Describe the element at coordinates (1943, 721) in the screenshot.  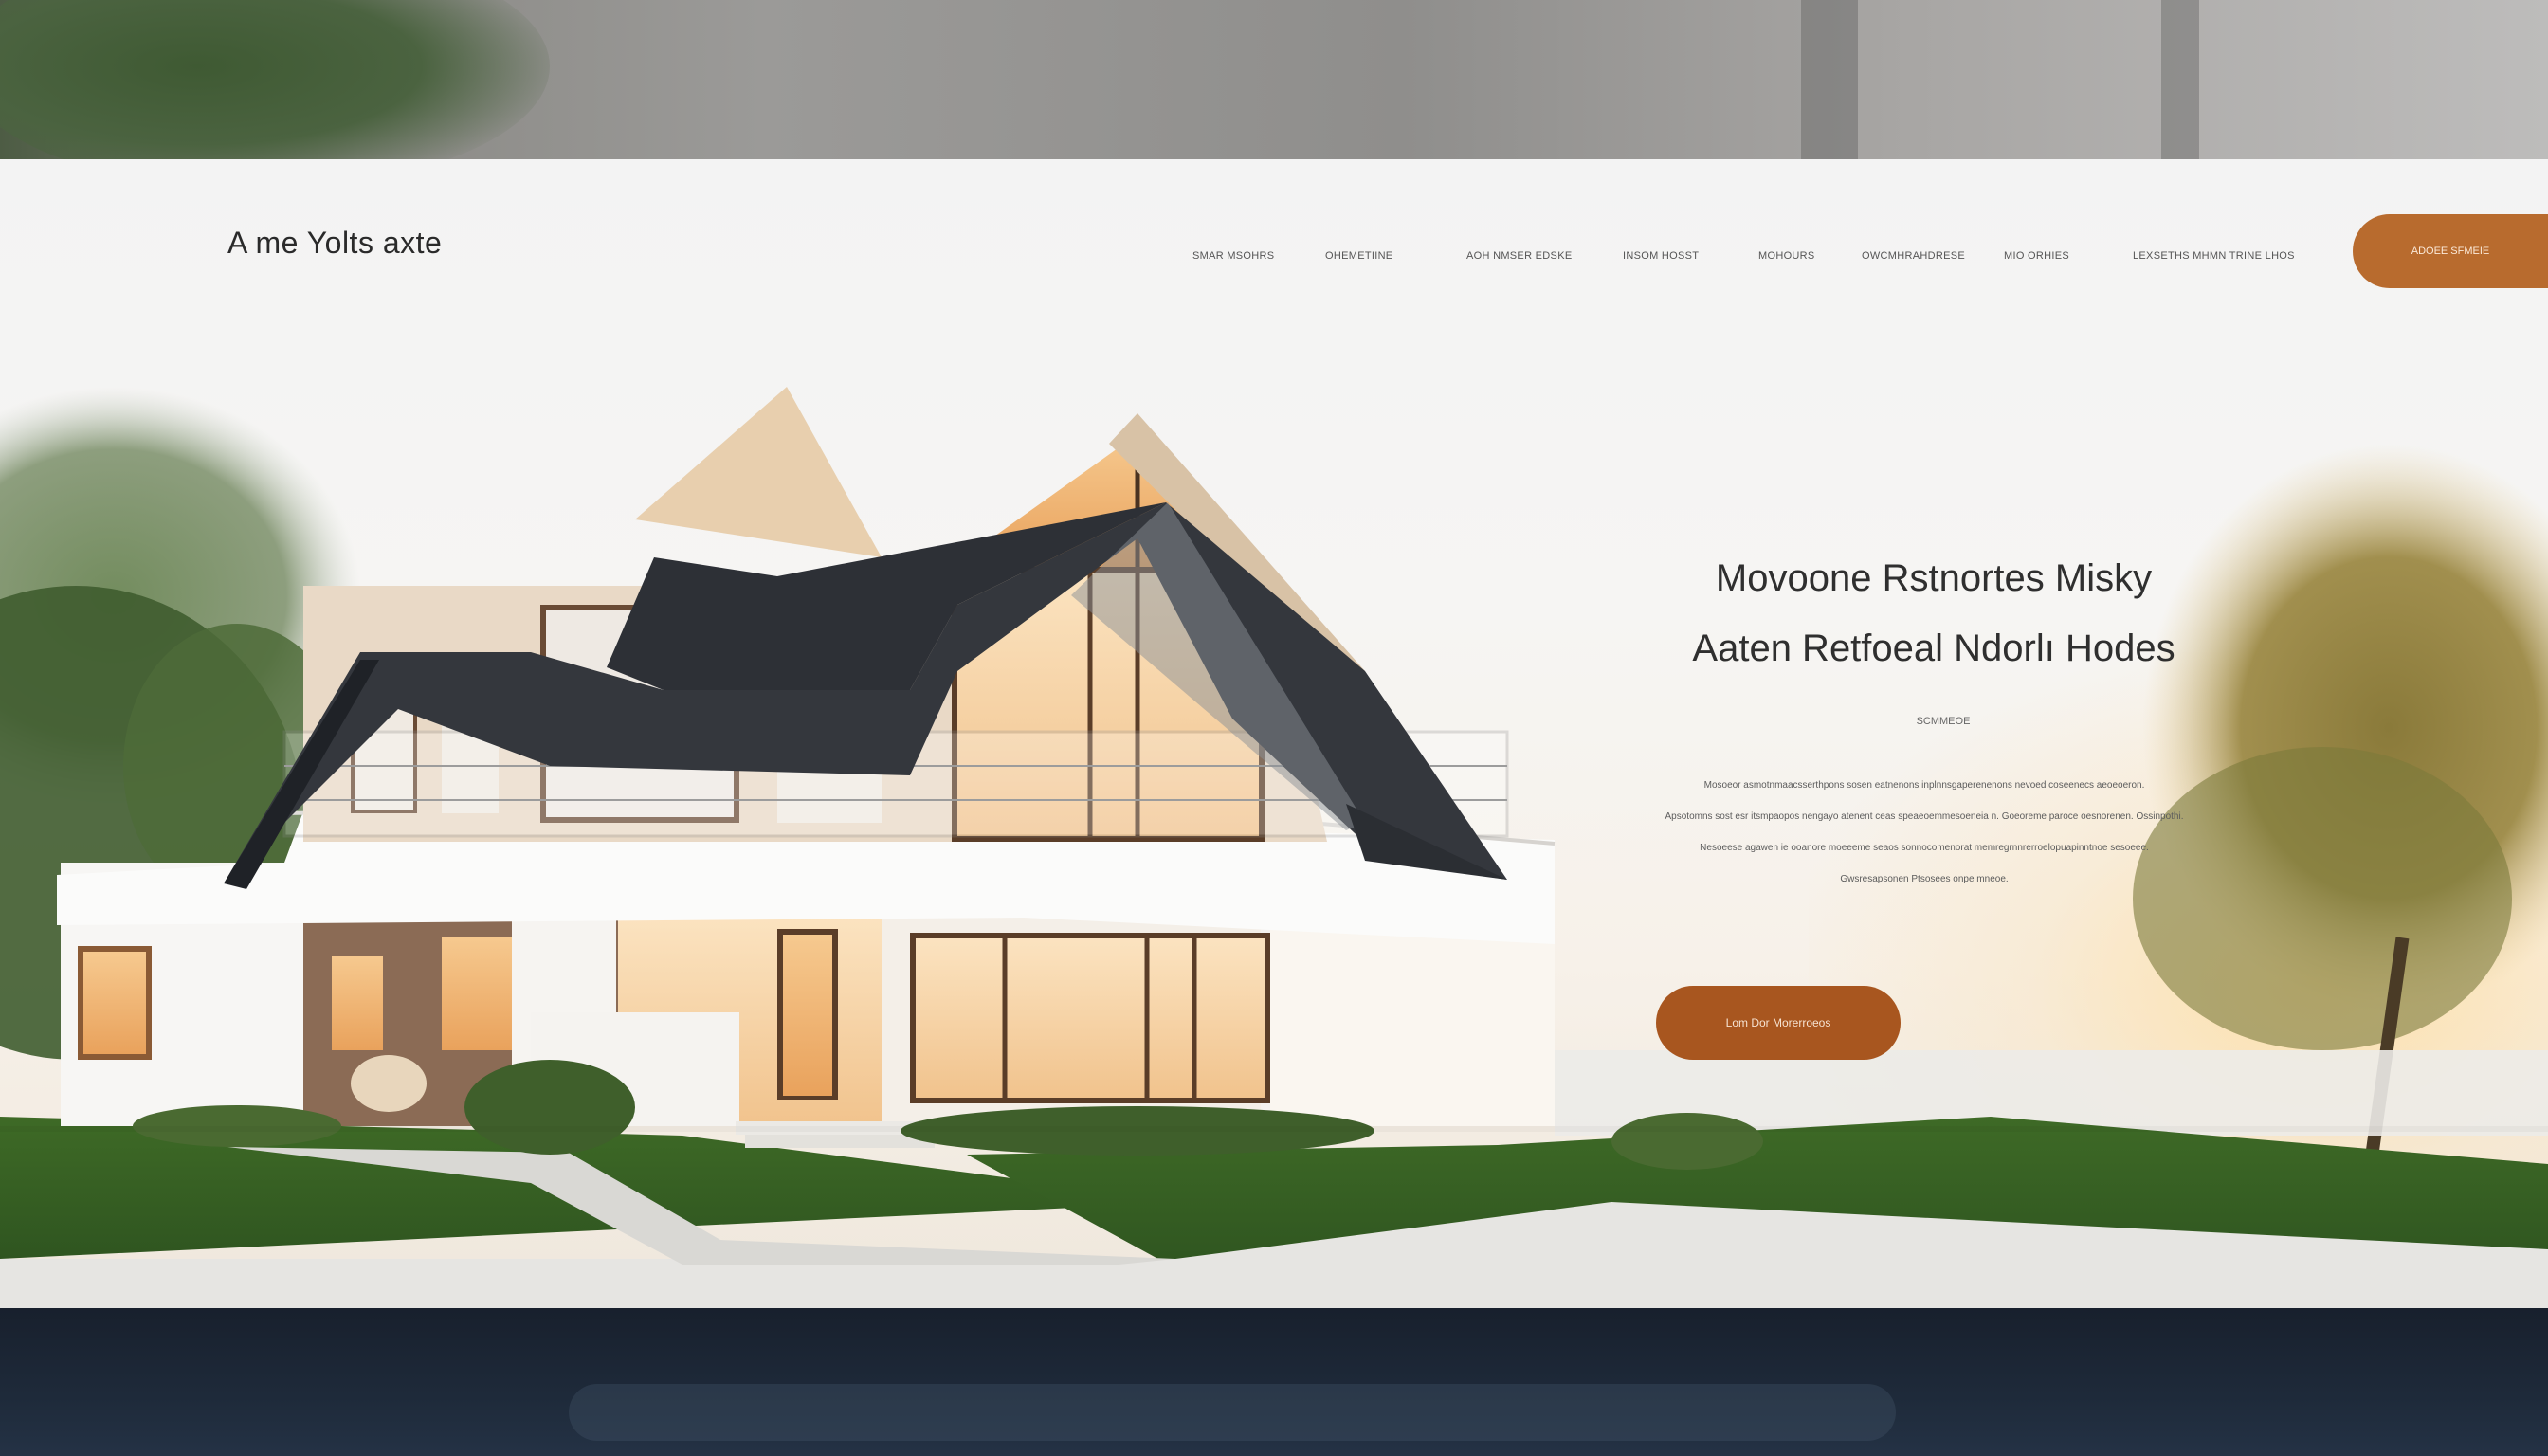
I see `hero-eyebrow: SCMMEOE` at that location.